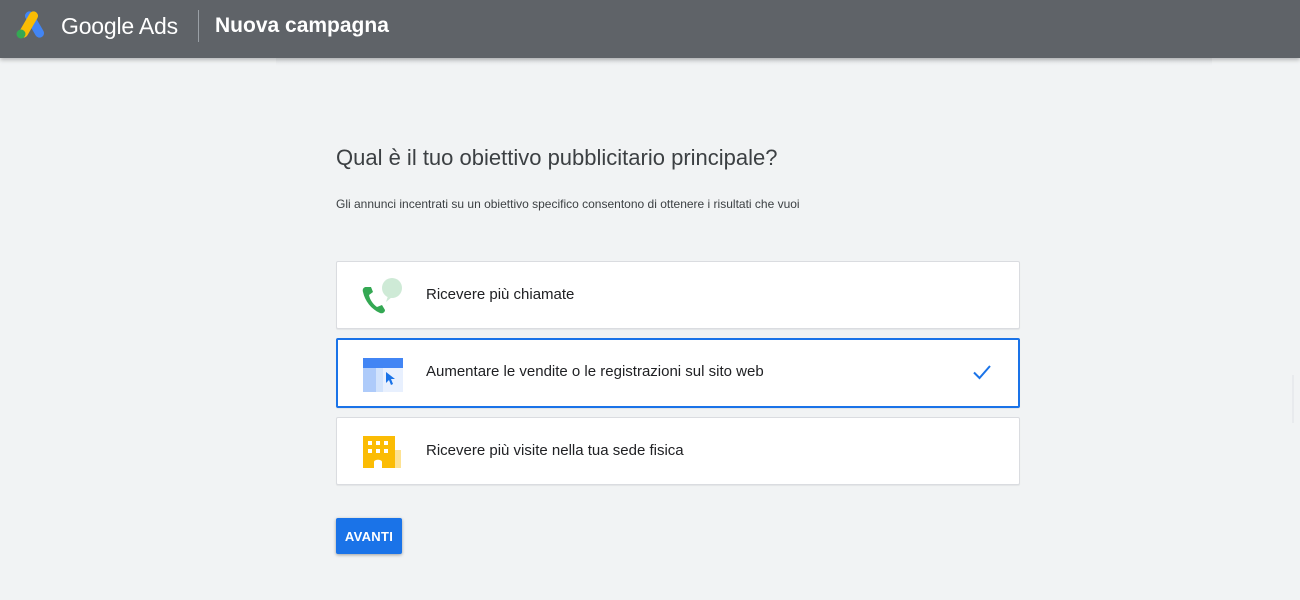 This screenshot has width=1300, height=600. What do you see at coordinates (678, 295) in the screenshot?
I see `option-more-calls: Ricevere più chiamate` at bounding box center [678, 295].